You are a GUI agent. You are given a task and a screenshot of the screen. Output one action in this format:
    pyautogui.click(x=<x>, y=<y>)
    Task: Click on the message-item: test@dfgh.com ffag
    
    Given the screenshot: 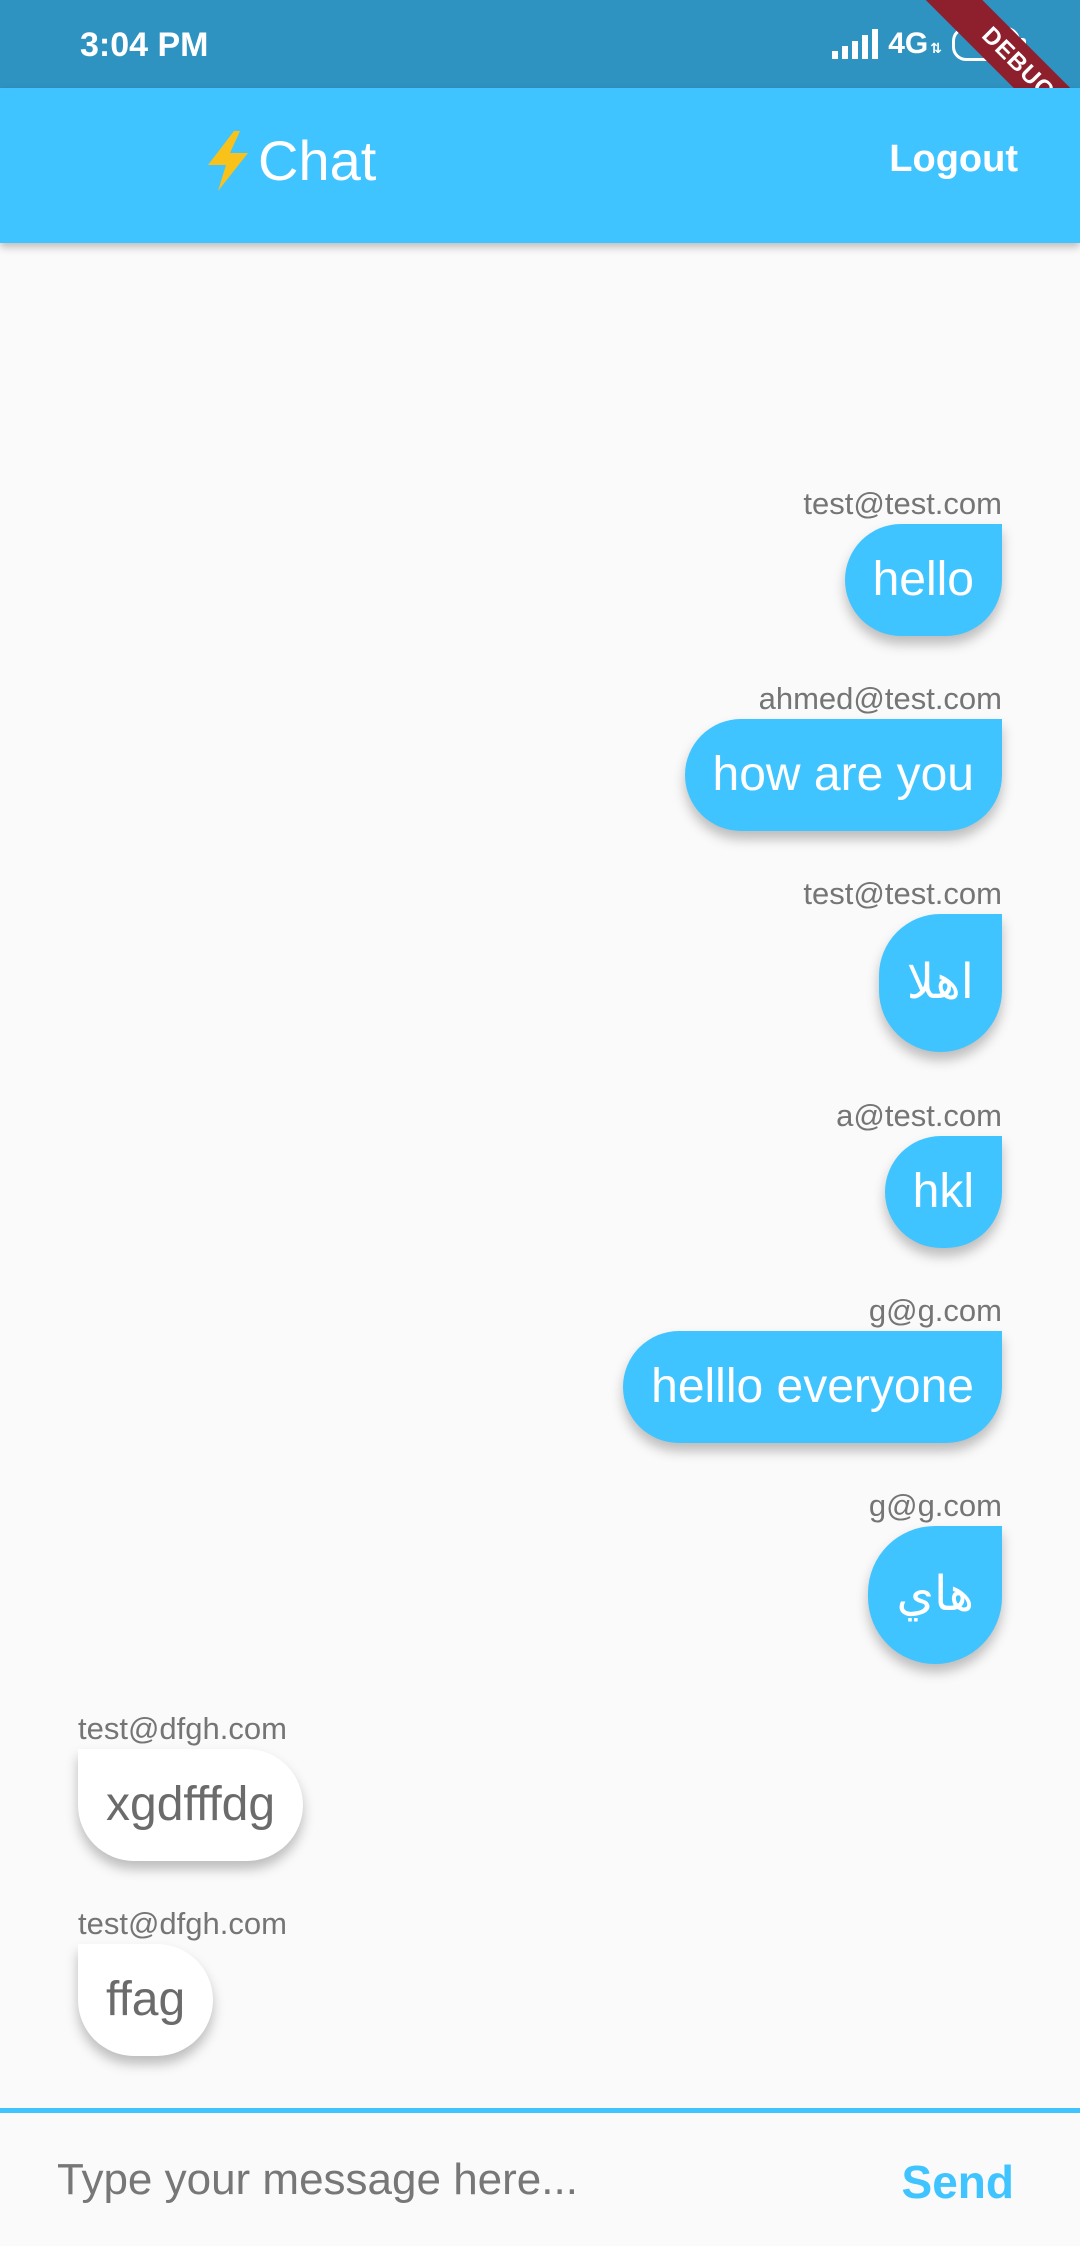 What is the action you would take?
    pyautogui.click(x=182, y=1980)
    